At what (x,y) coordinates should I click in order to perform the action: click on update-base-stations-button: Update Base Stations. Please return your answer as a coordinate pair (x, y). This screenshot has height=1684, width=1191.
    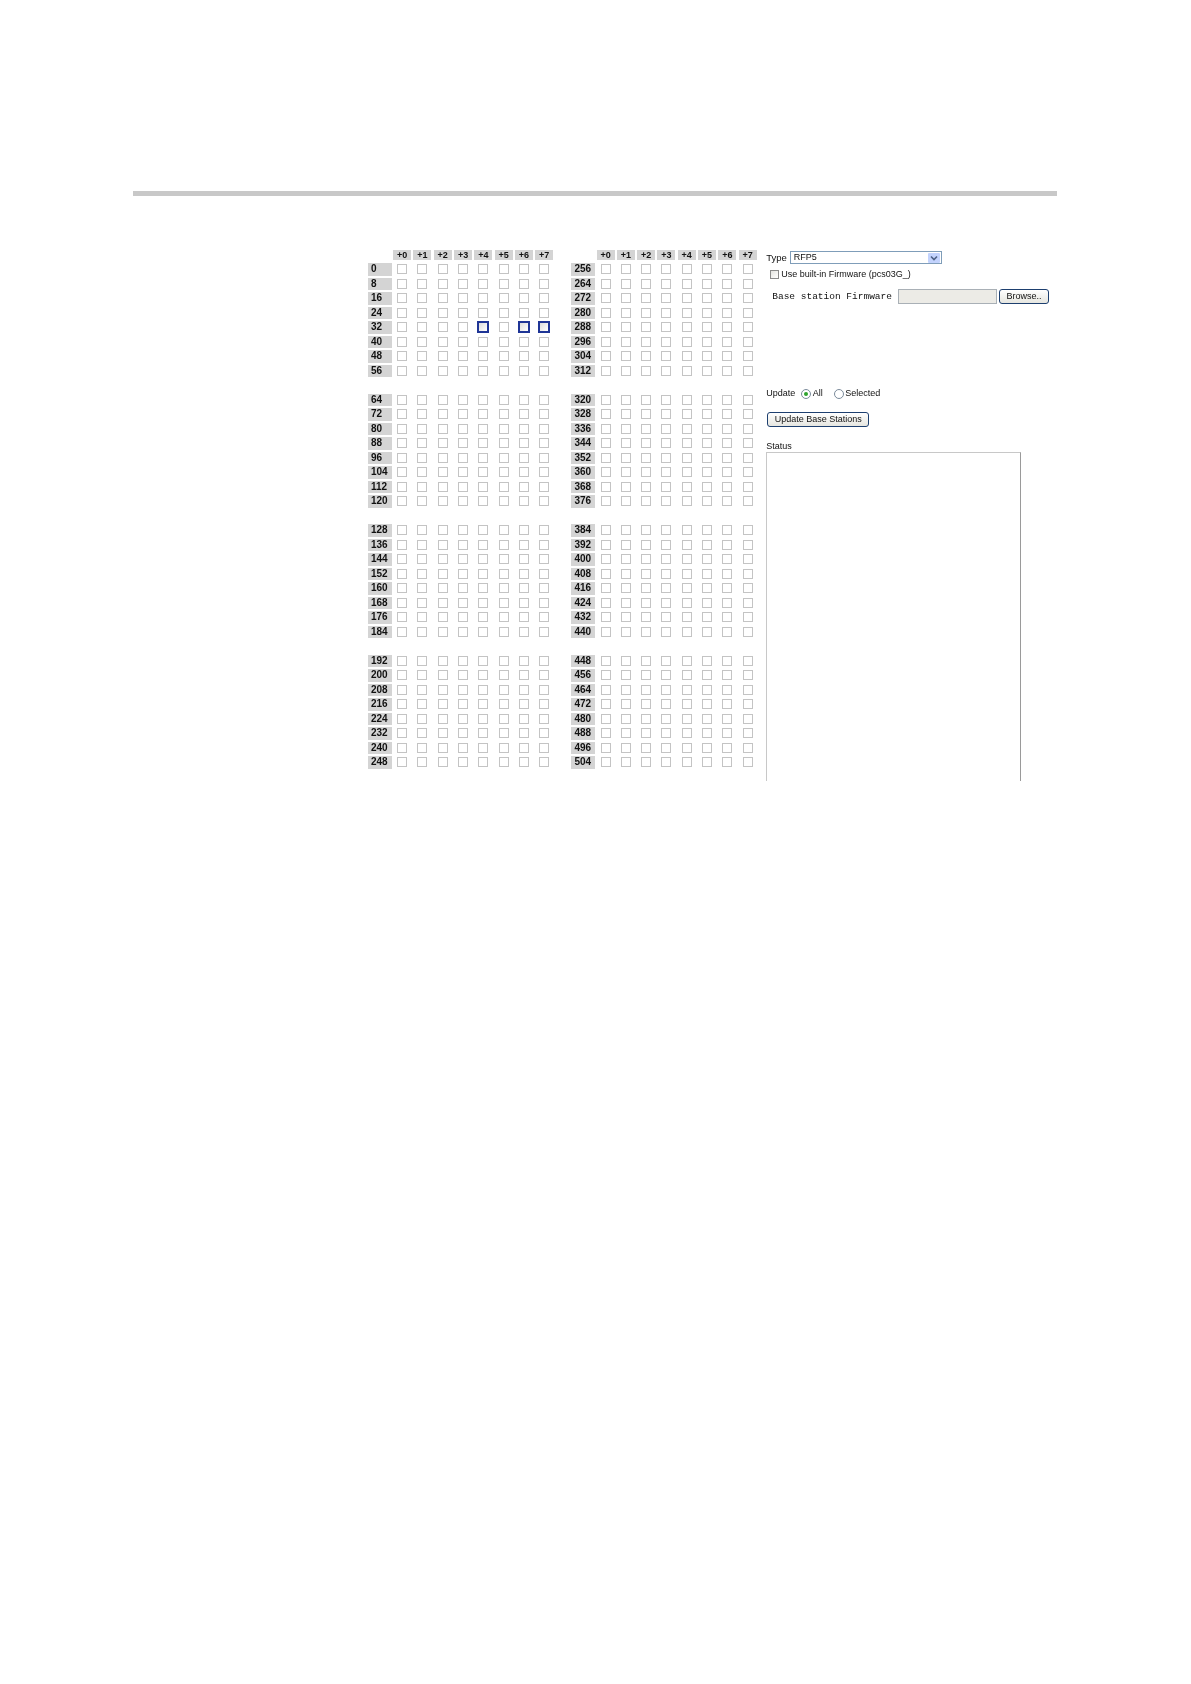
    Looking at the image, I should click on (818, 419).